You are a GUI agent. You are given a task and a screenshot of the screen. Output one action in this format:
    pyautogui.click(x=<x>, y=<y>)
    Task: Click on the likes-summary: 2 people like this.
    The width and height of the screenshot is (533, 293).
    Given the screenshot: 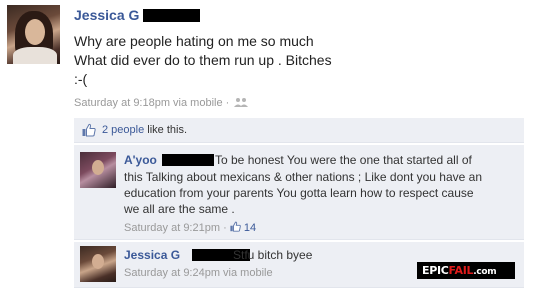 What is the action you would take?
    pyautogui.click(x=299, y=130)
    